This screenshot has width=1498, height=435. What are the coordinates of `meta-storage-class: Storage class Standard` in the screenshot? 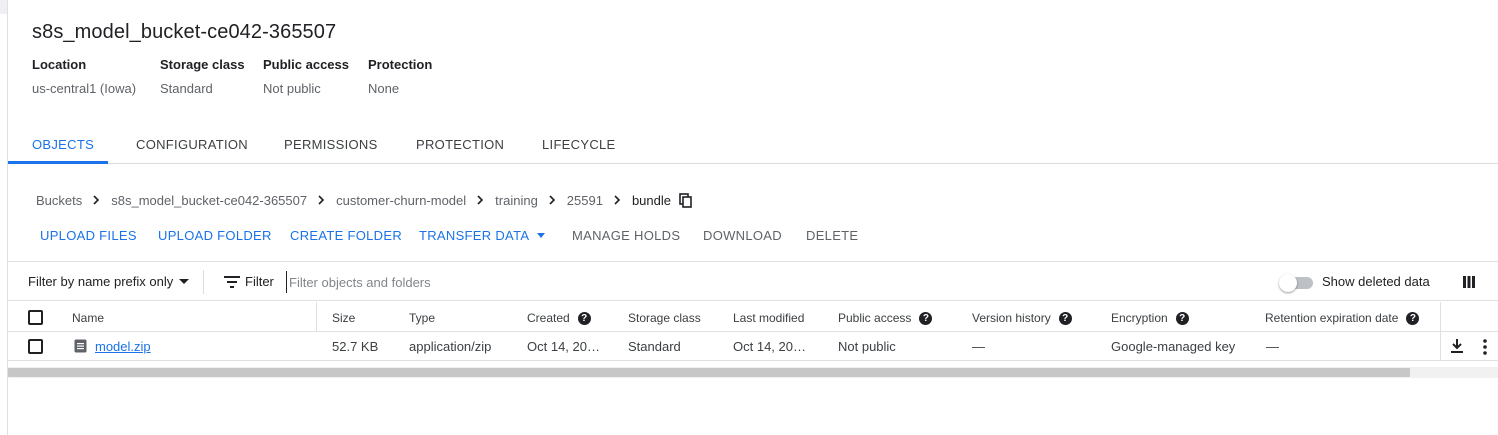 It's located at (202, 76).